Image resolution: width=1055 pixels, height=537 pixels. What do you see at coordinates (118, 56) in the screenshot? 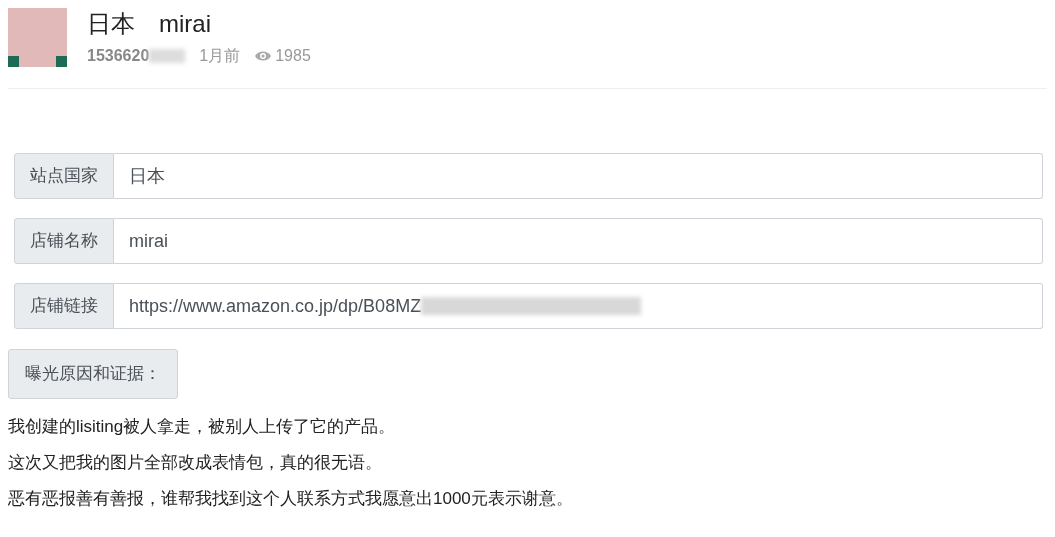
I see `author-name: 1536620` at bounding box center [118, 56].